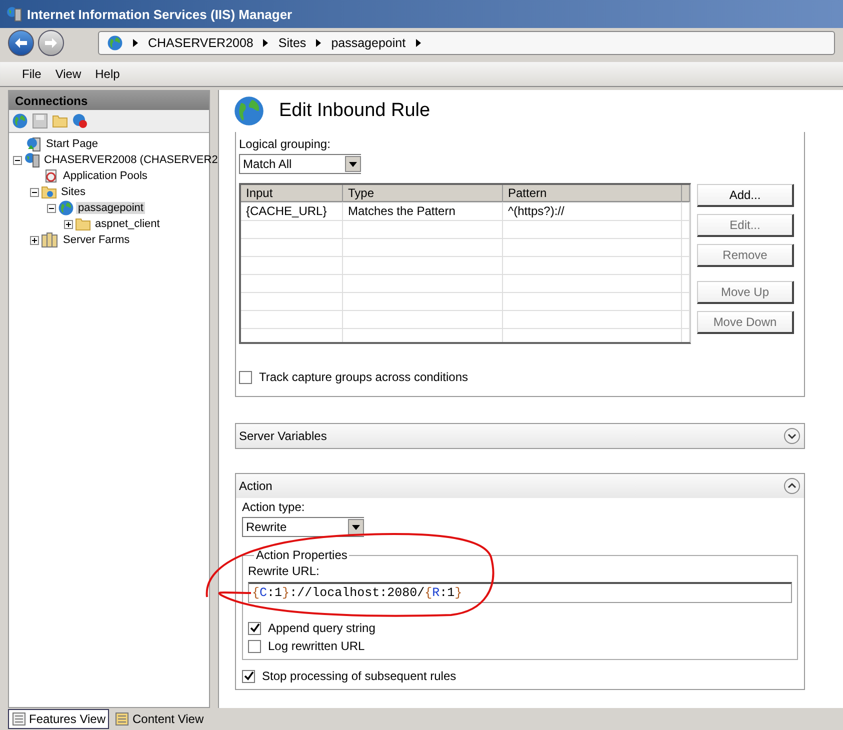 The image size is (843, 730). I want to click on section-header: Server Variables, so click(520, 436).